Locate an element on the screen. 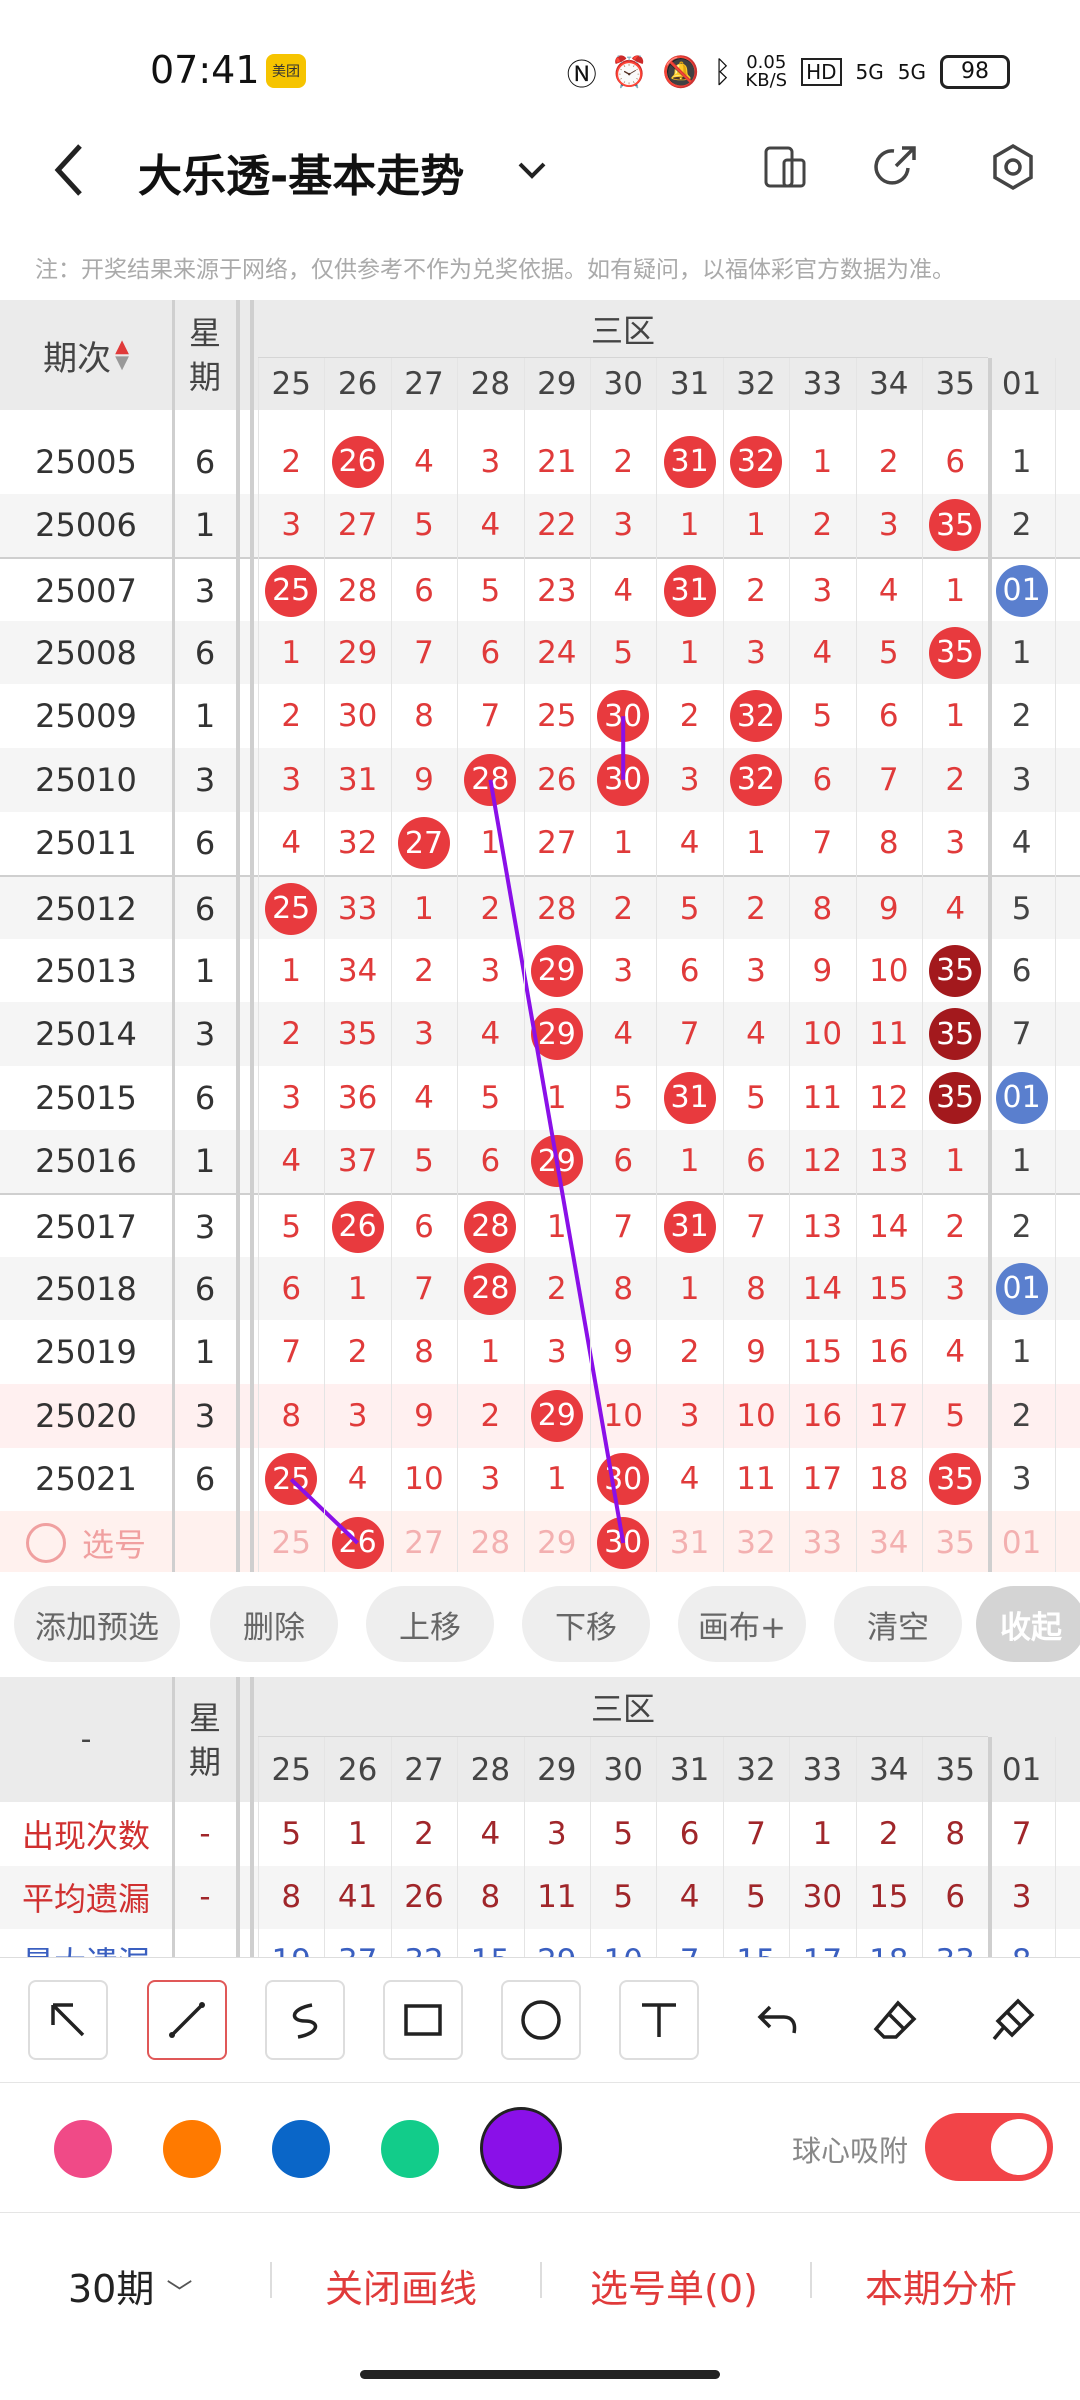 Image resolution: width=1080 pixels, height=2400 pixels. delete-button: 删除 is located at coordinates (274, 1624).